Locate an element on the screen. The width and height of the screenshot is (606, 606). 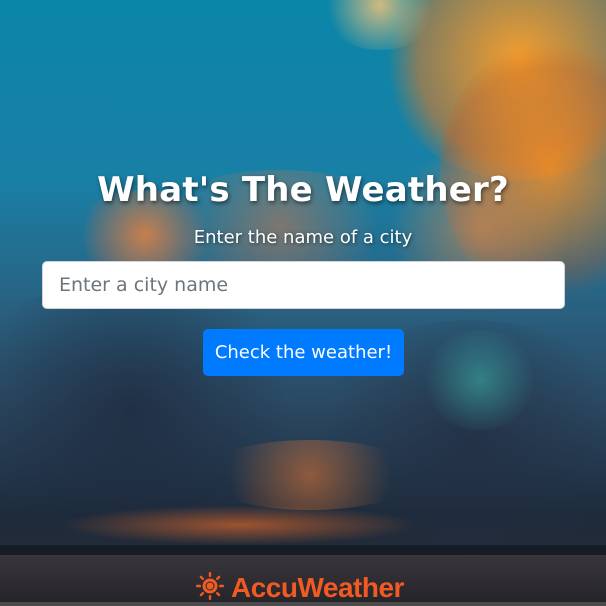
logo-text: AccuWeather is located at coordinates (317, 587).